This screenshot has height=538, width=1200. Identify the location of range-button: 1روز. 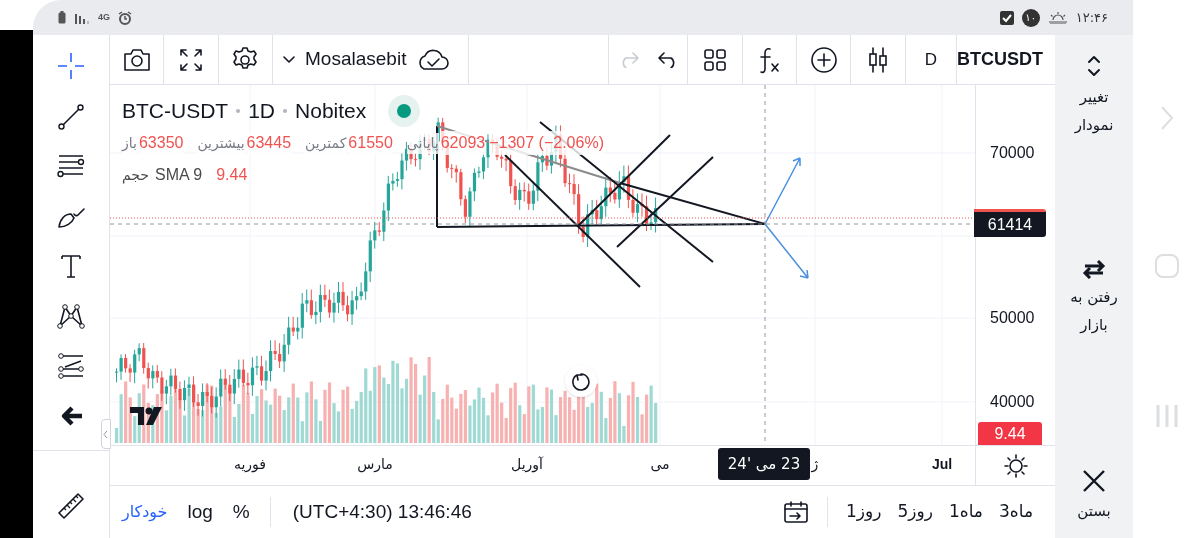
(864, 512).